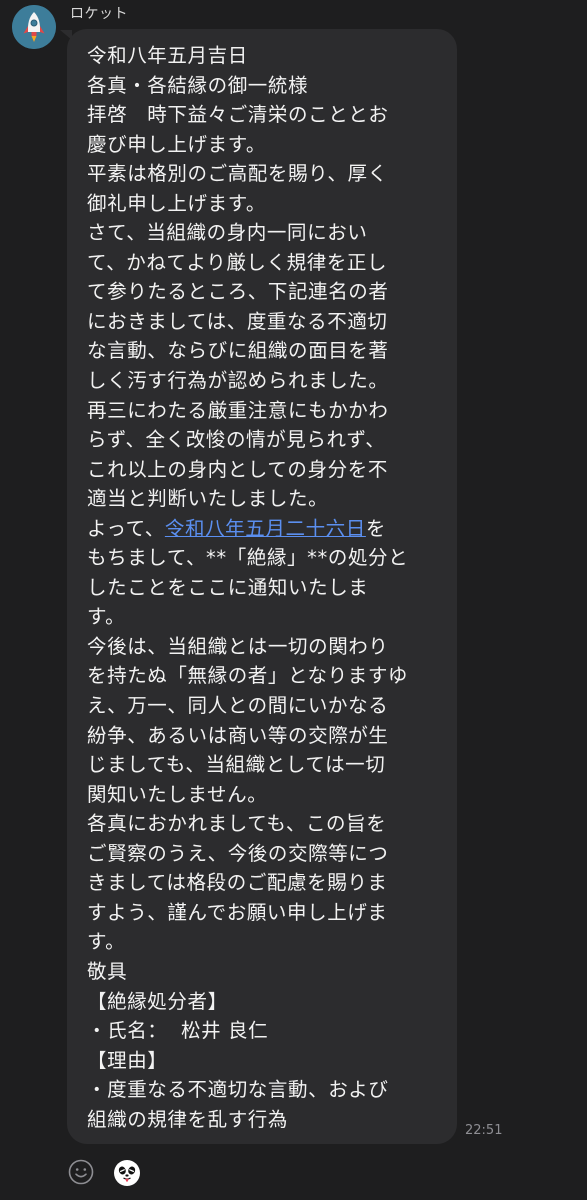  I want to click on sticker-reaction, so click(127, 1173).